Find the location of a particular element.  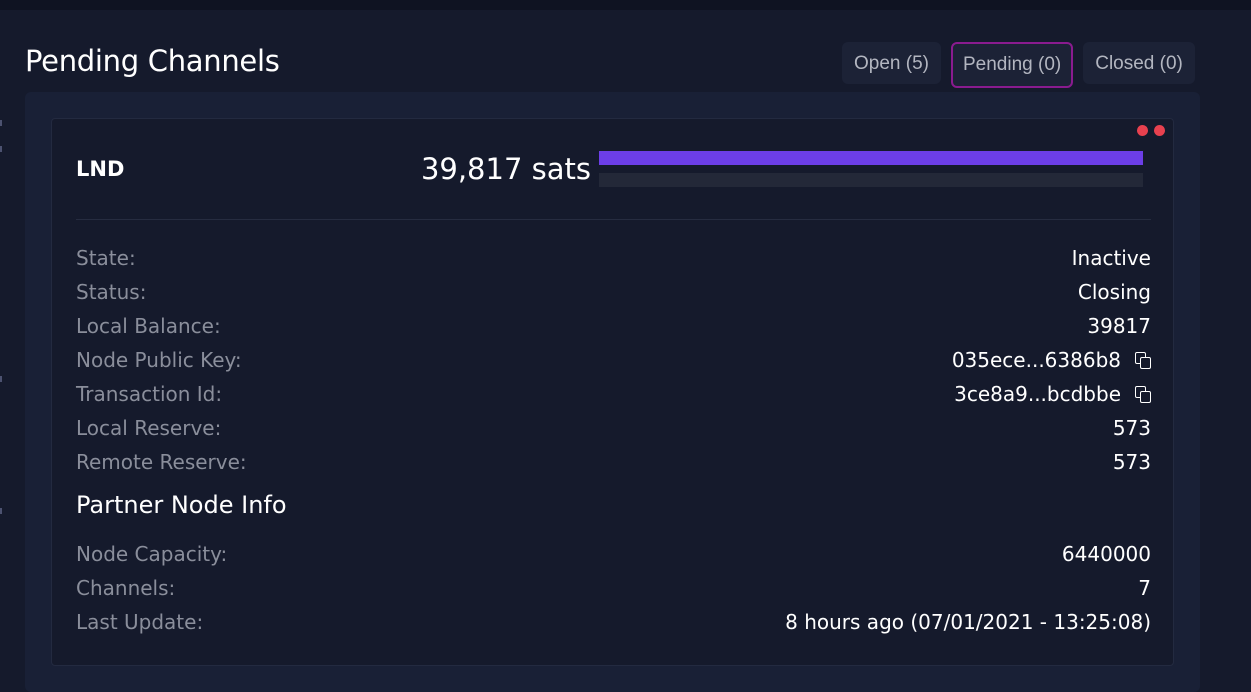

tab-closed: Closed (0) is located at coordinates (1139, 63).